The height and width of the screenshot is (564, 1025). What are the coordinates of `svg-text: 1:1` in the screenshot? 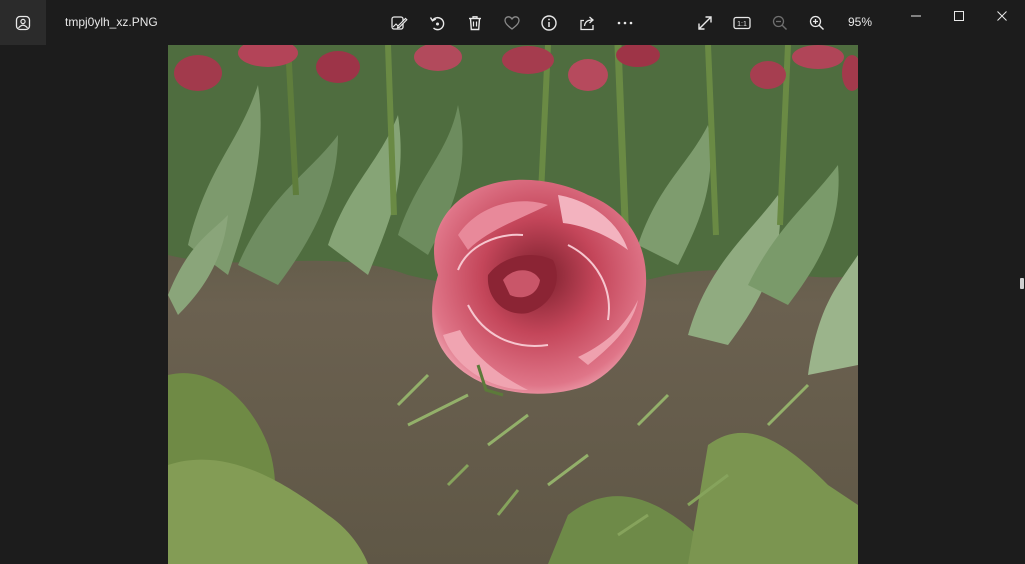 It's located at (742, 24).